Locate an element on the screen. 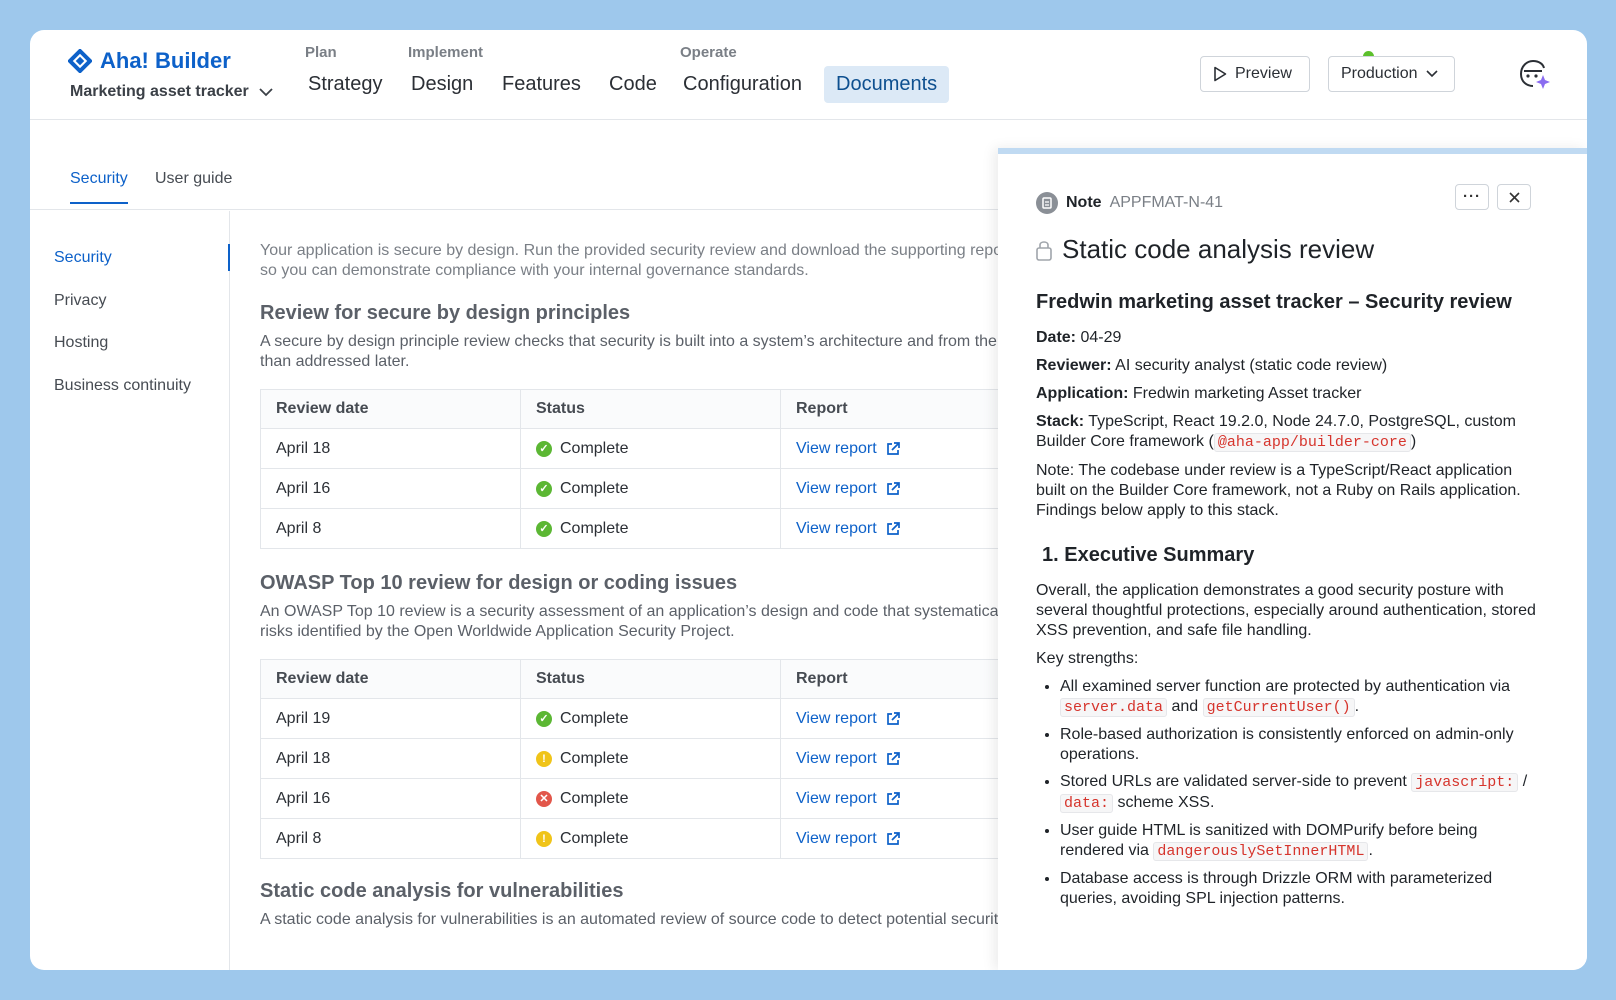 This screenshot has height=1000, width=1616. preview-button: Preview is located at coordinates (1255, 74).